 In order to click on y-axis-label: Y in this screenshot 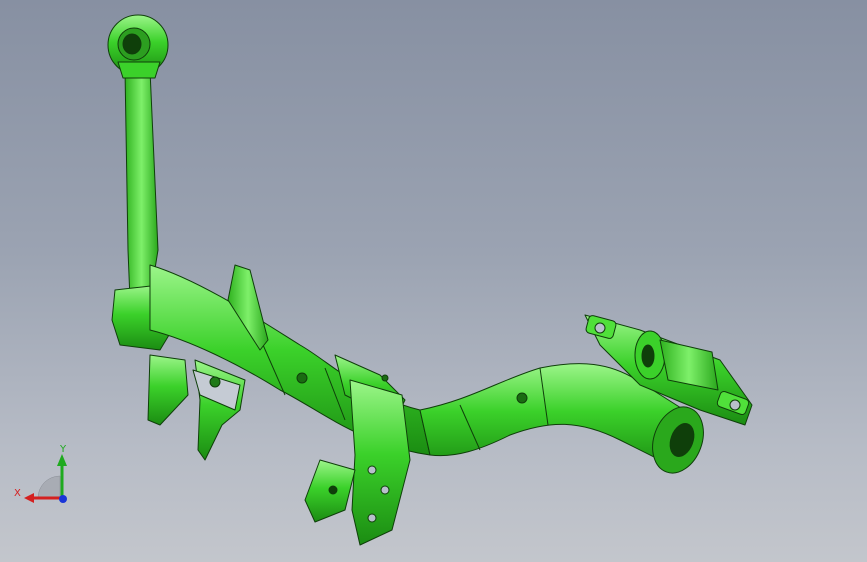, I will do `click(63, 449)`.